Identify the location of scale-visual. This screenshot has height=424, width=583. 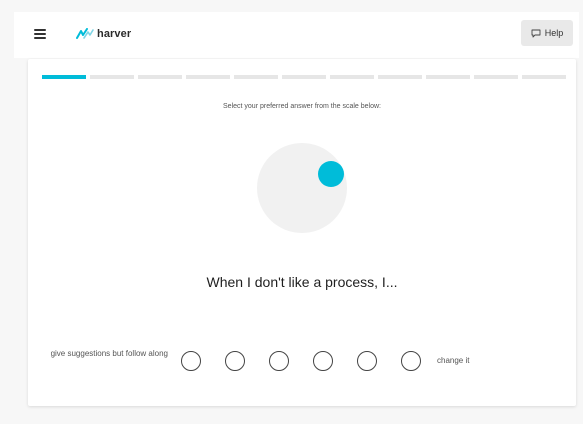
(302, 188).